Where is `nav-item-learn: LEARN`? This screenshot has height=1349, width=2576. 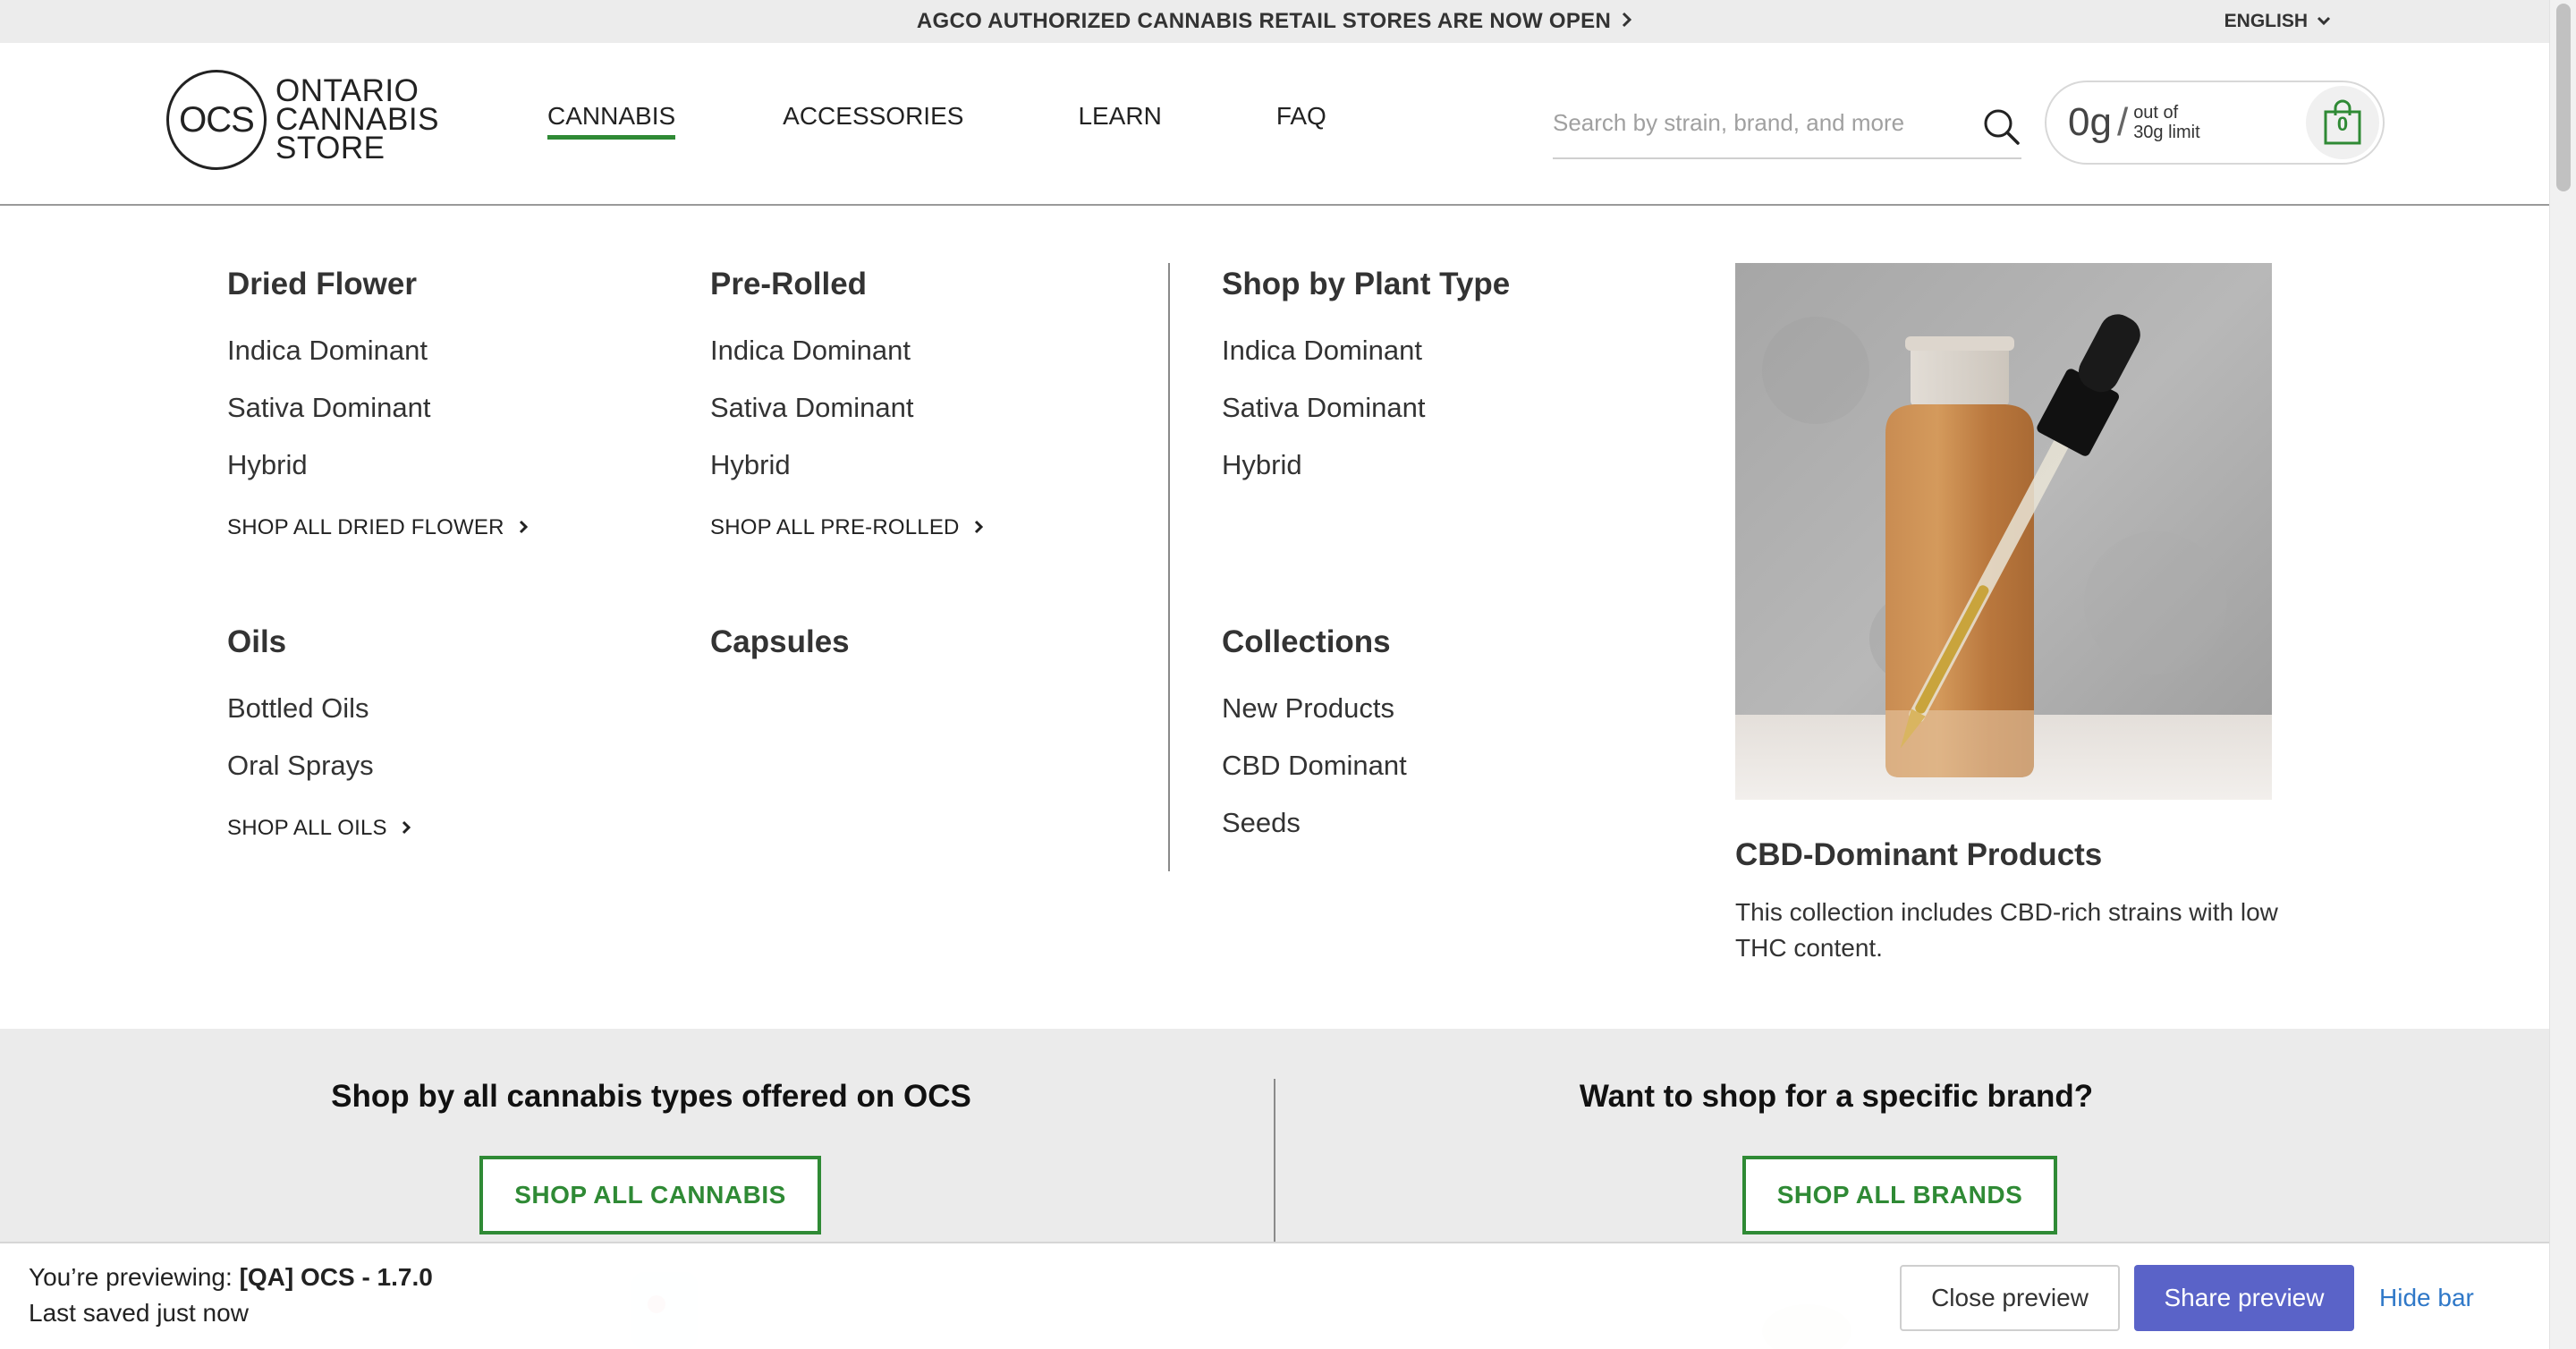
nav-item-learn: LEARN is located at coordinates (1119, 119).